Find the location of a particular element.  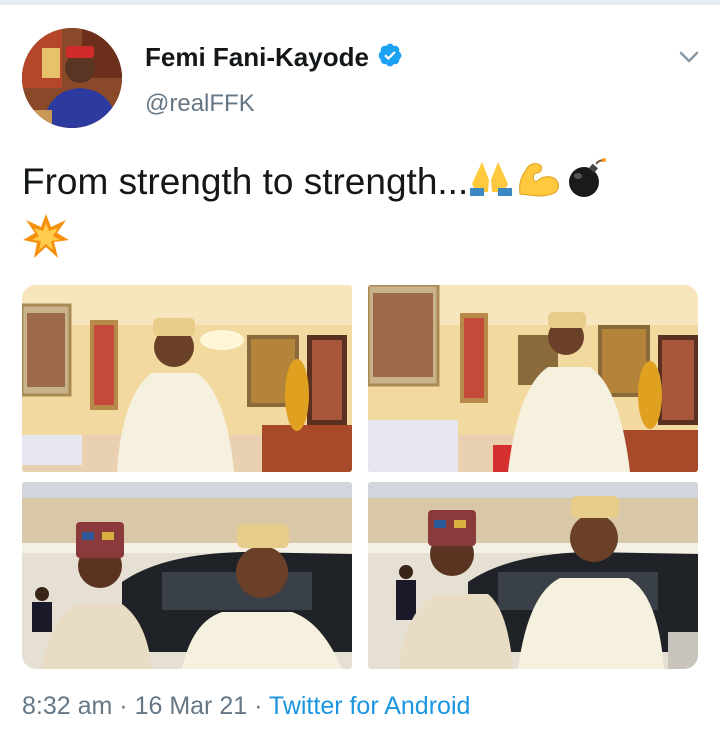

top-divider is located at coordinates (360, 2).